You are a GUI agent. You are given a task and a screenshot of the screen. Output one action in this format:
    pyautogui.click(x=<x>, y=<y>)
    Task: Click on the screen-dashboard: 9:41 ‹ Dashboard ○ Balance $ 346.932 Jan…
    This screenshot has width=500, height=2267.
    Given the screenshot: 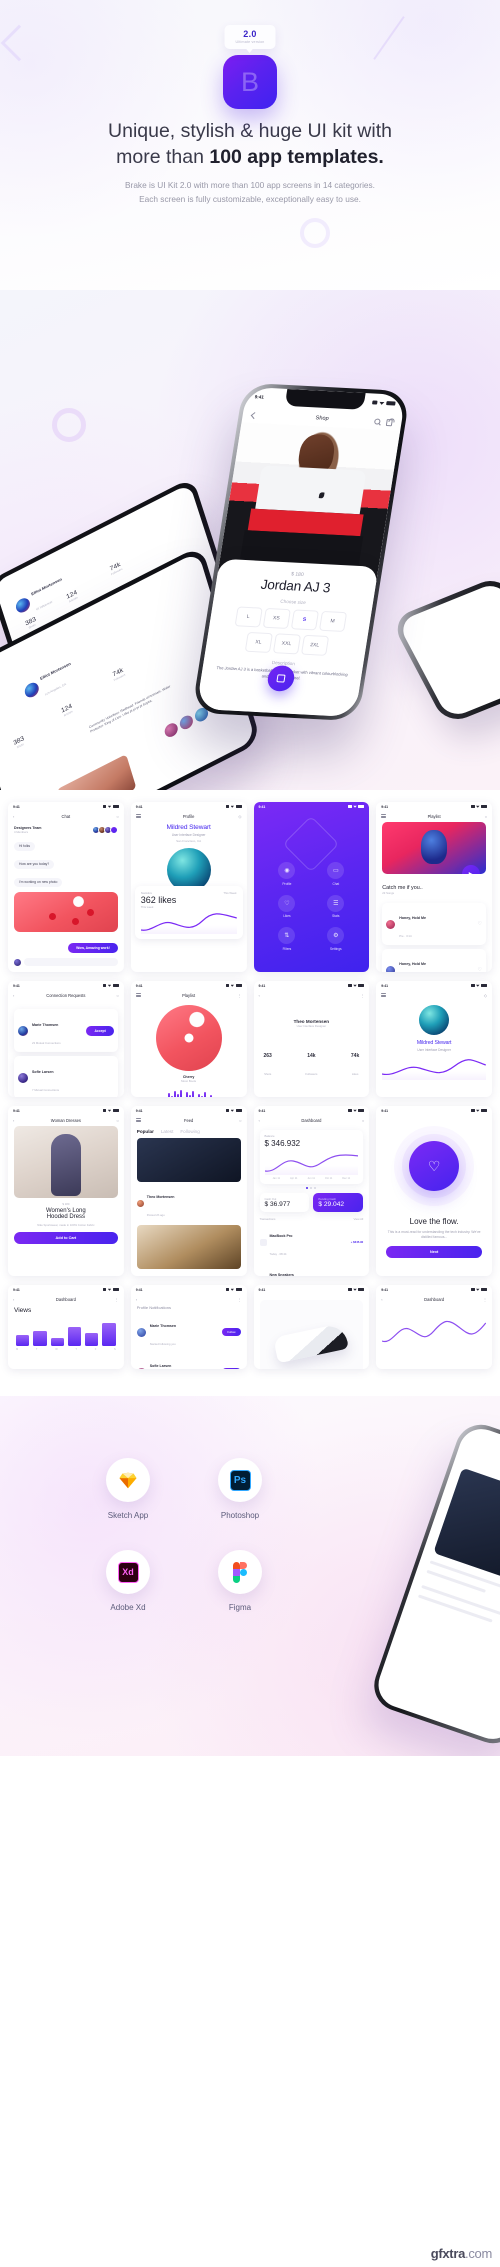 What is the action you would take?
    pyautogui.click(x=311, y=1191)
    